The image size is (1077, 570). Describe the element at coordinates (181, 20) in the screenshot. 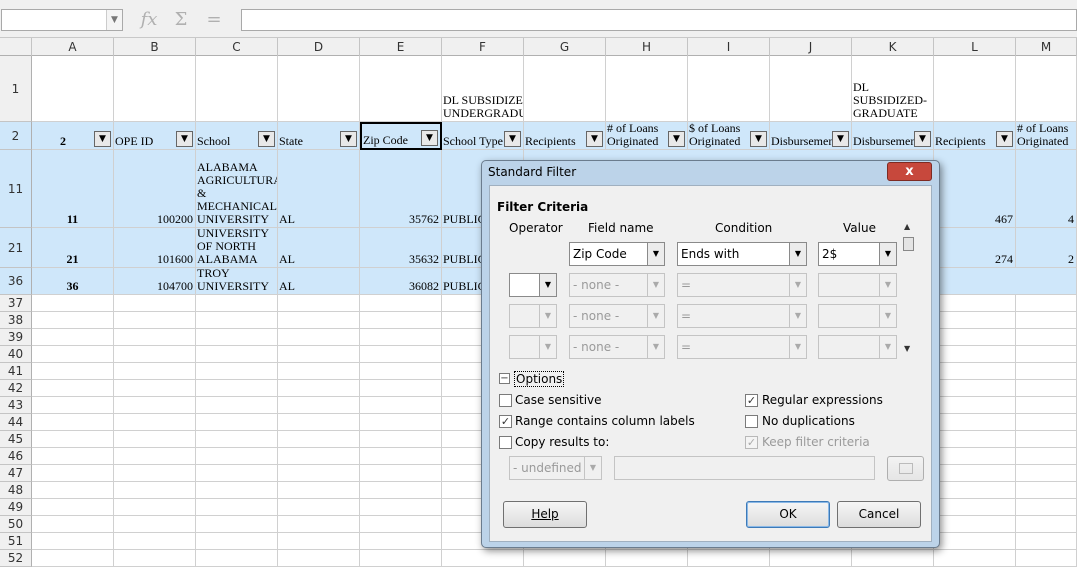

I see `sum-icon: Σ` at that location.